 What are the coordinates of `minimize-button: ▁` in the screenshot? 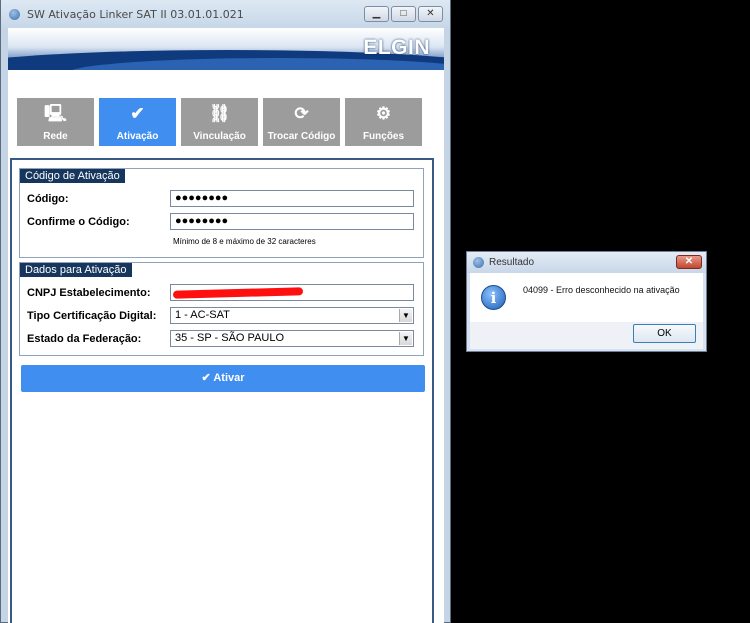 It's located at (376, 14).